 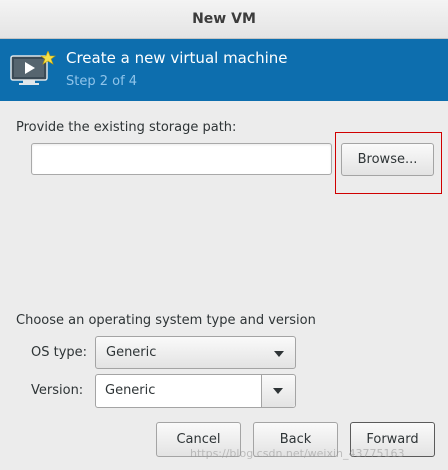 I want to click on vm-screen-icon, so click(x=33, y=71).